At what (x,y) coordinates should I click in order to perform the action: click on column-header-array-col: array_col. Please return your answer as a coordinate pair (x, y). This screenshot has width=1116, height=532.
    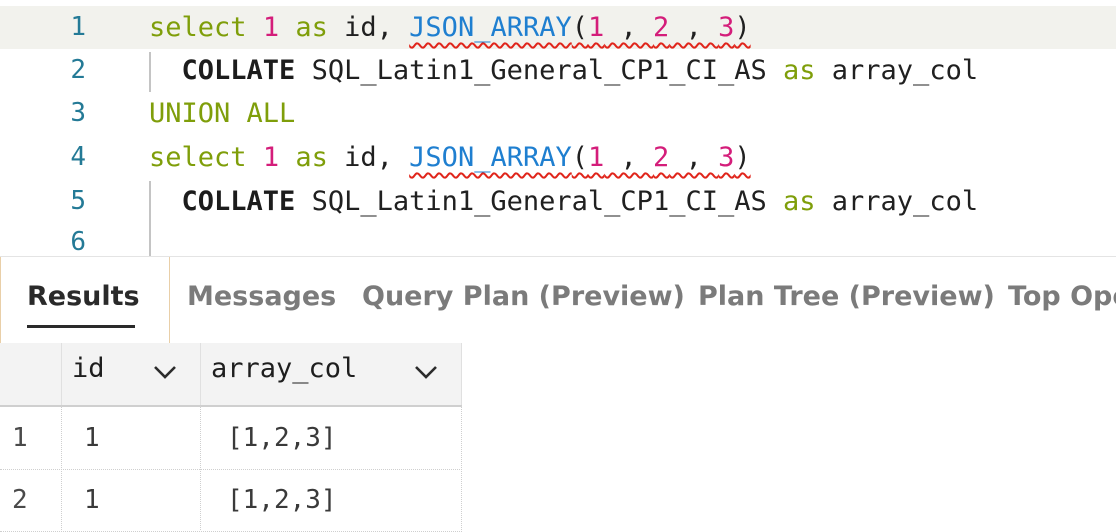
    Looking at the image, I should click on (331, 375).